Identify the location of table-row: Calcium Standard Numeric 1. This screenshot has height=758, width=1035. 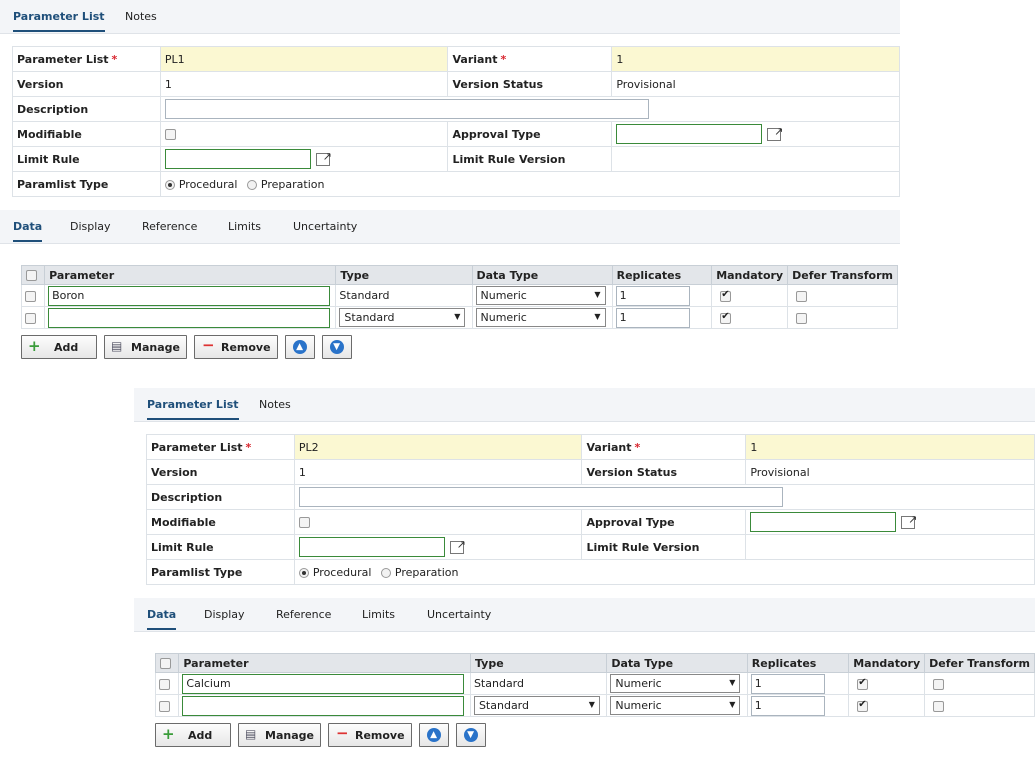
(594, 683).